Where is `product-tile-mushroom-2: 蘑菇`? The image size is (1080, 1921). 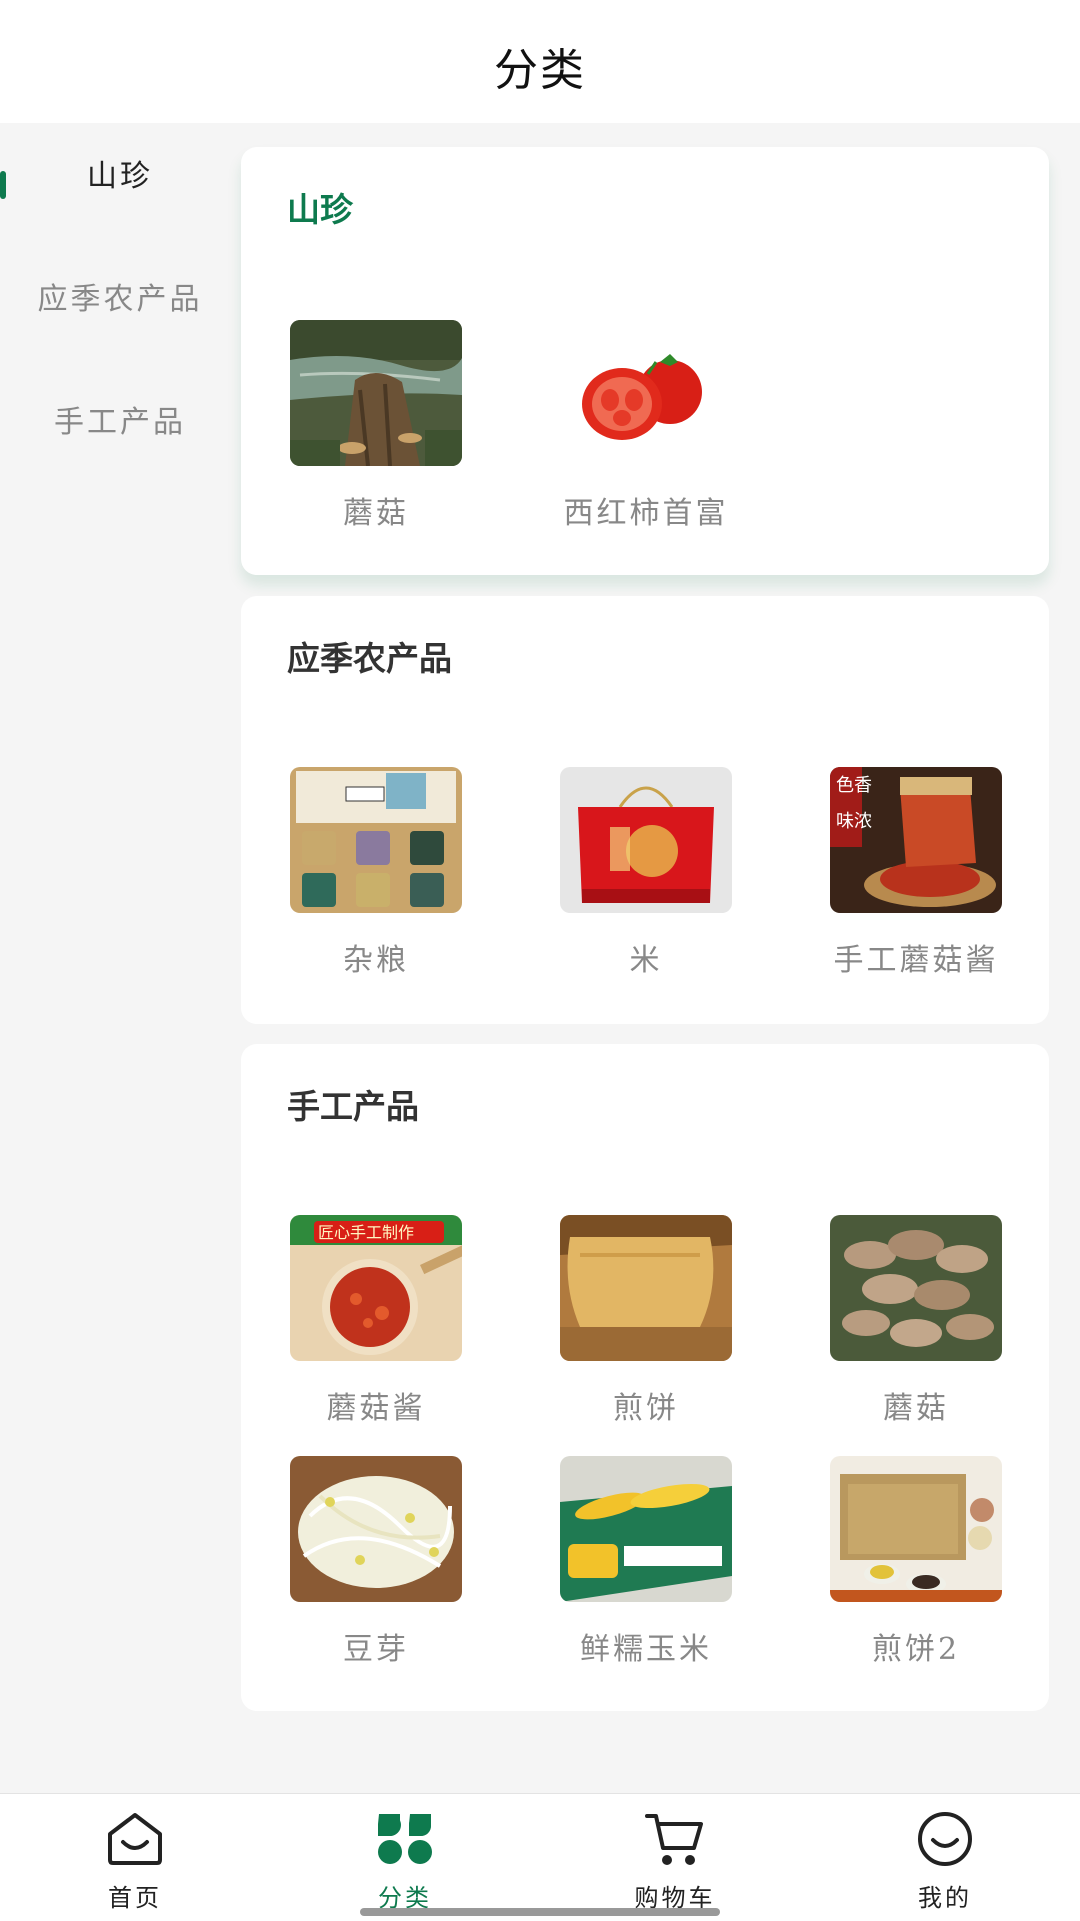
product-tile-mushroom-2: 蘑菇 is located at coordinates (916, 1325).